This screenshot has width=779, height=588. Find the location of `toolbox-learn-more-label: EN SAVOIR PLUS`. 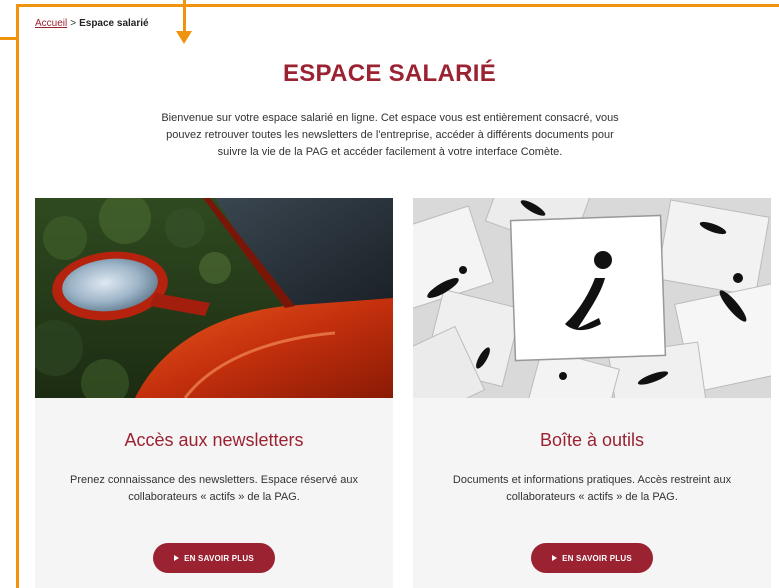

toolbox-learn-more-label: EN SAVOIR PLUS is located at coordinates (597, 558).